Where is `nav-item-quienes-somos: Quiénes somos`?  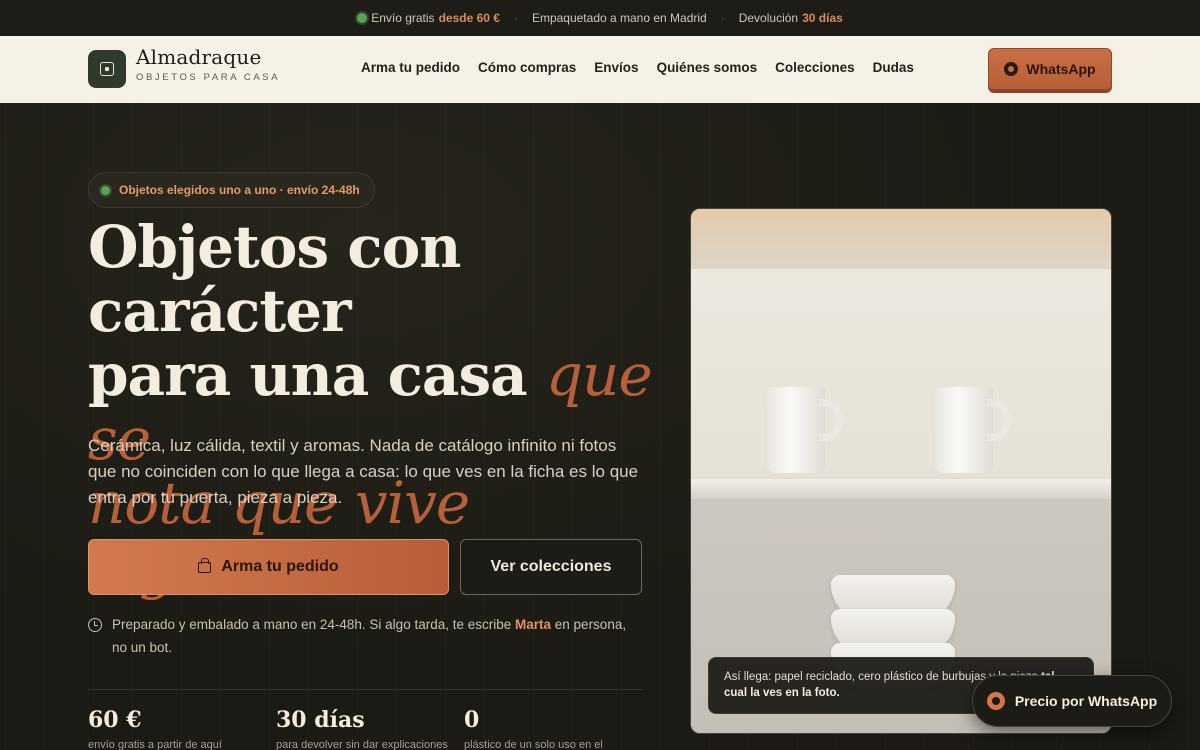
nav-item-quienes-somos: Quiénes somos is located at coordinates (707, 67).